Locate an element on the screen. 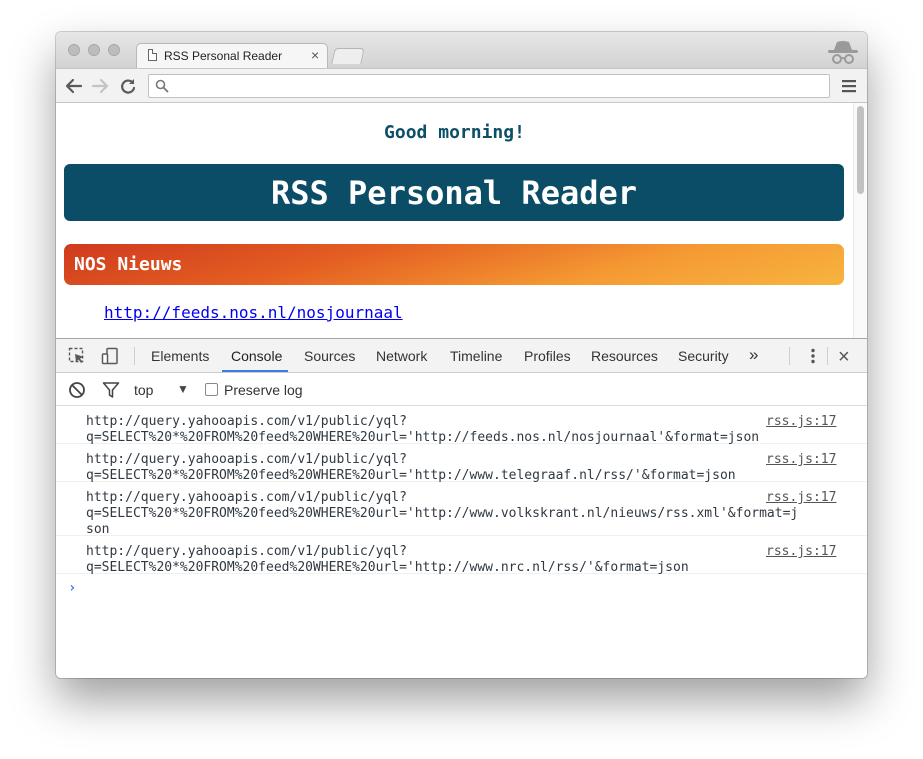 The height and width of the screenshot is (759, 923). device-toolbar-icon is located at coordinates (110, 356).